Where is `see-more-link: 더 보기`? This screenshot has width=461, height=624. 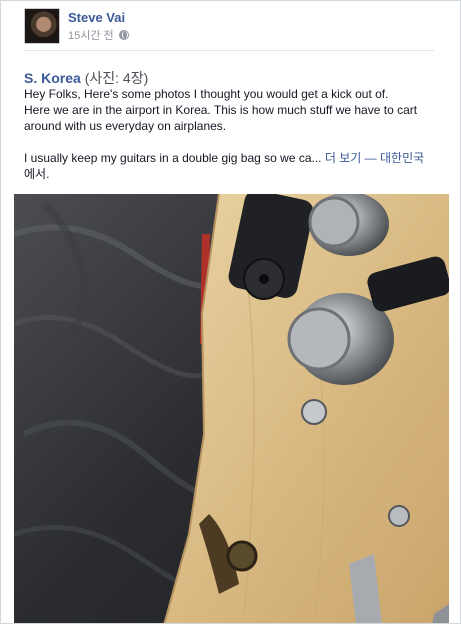
see-more-link: 더 보기 is located at coordinates (343, 158).